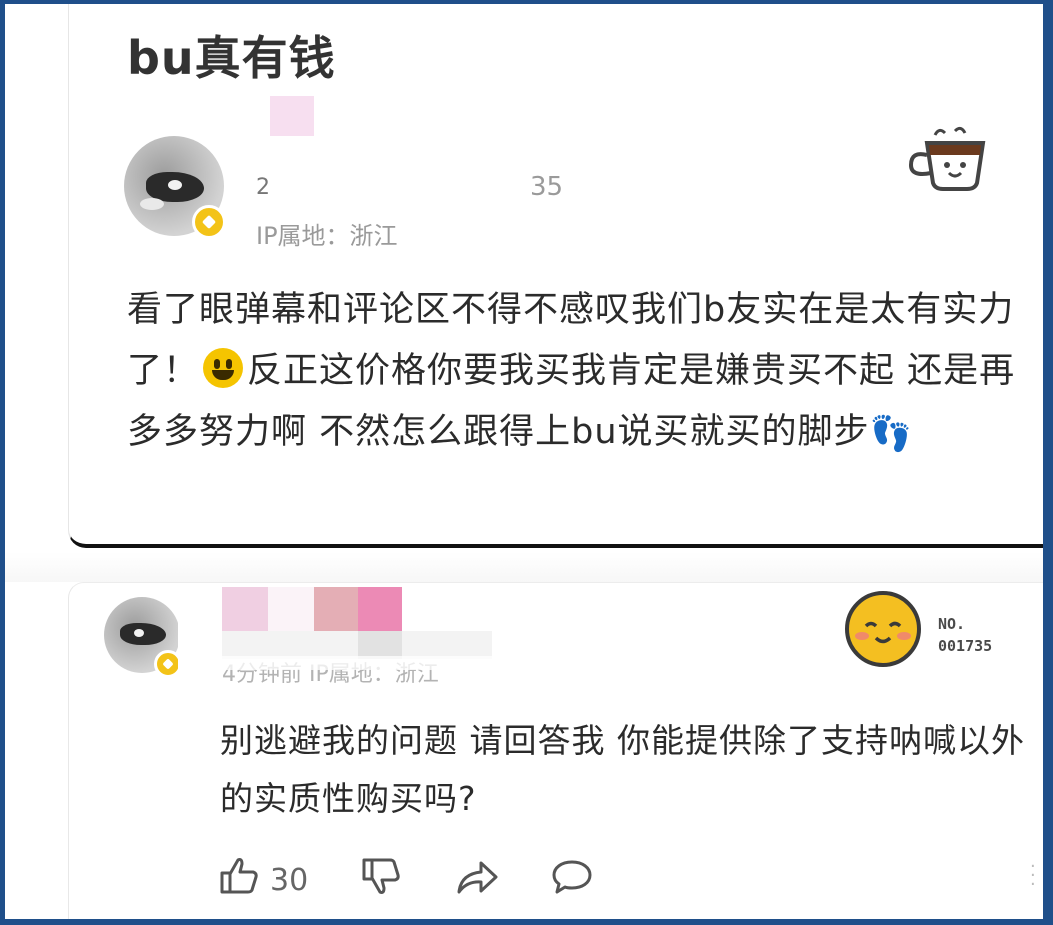  I want to click on footprints-icon: 👣, so click(891, 434).